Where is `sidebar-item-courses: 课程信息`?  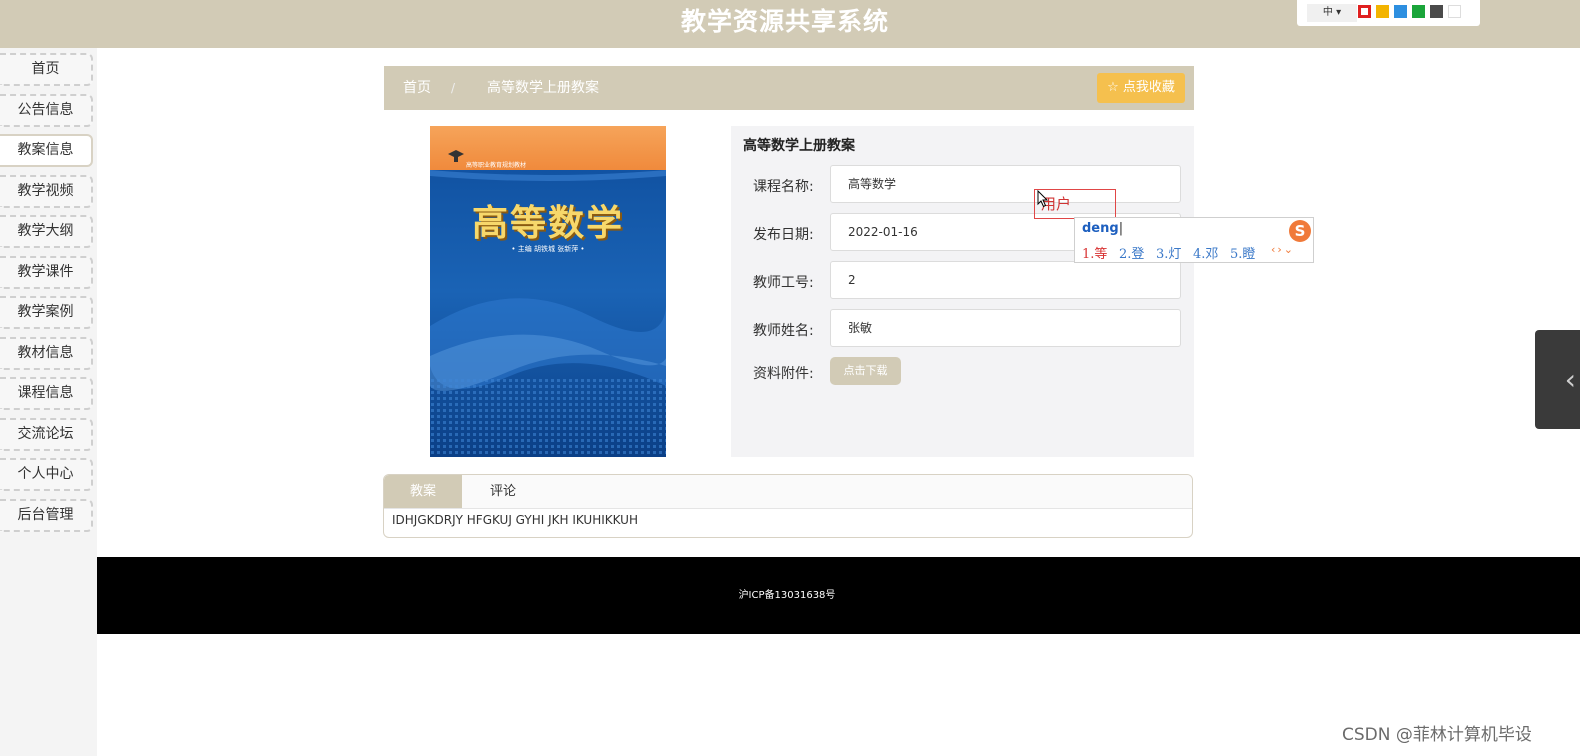
sidebar-item-courses: 课程信息 is located at coordinates (46, 393).